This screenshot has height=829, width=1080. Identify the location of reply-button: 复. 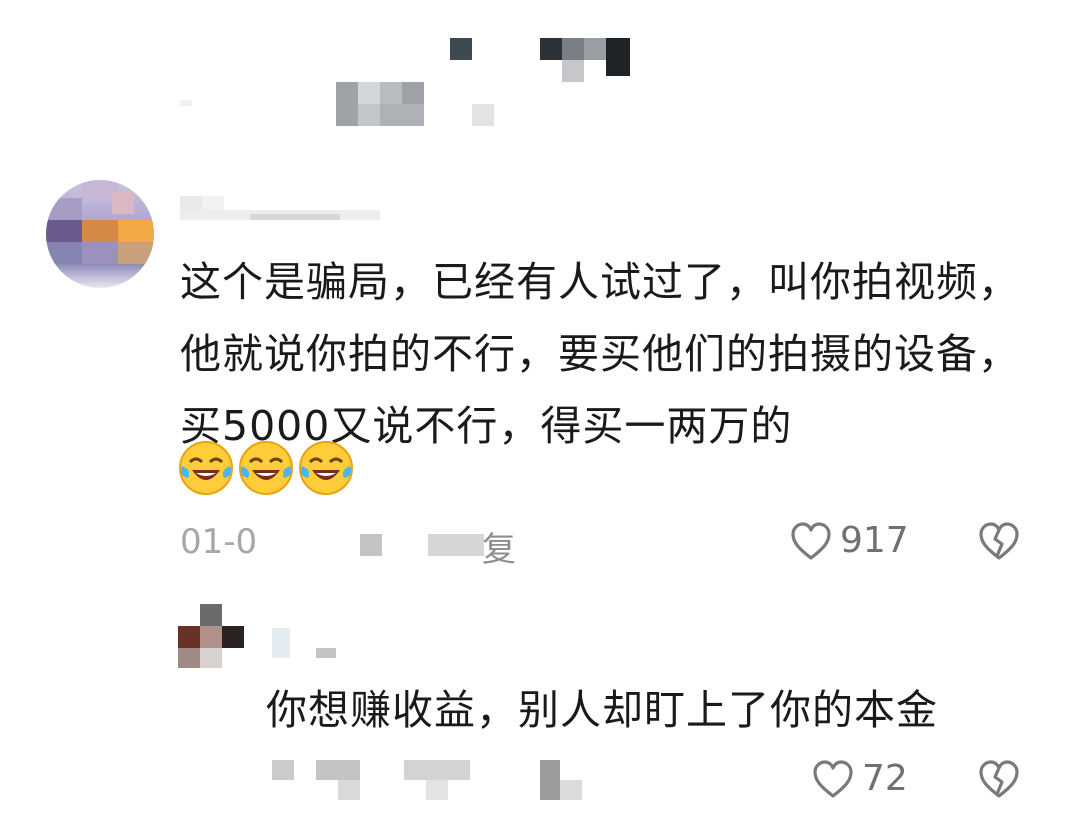
(499, 546).